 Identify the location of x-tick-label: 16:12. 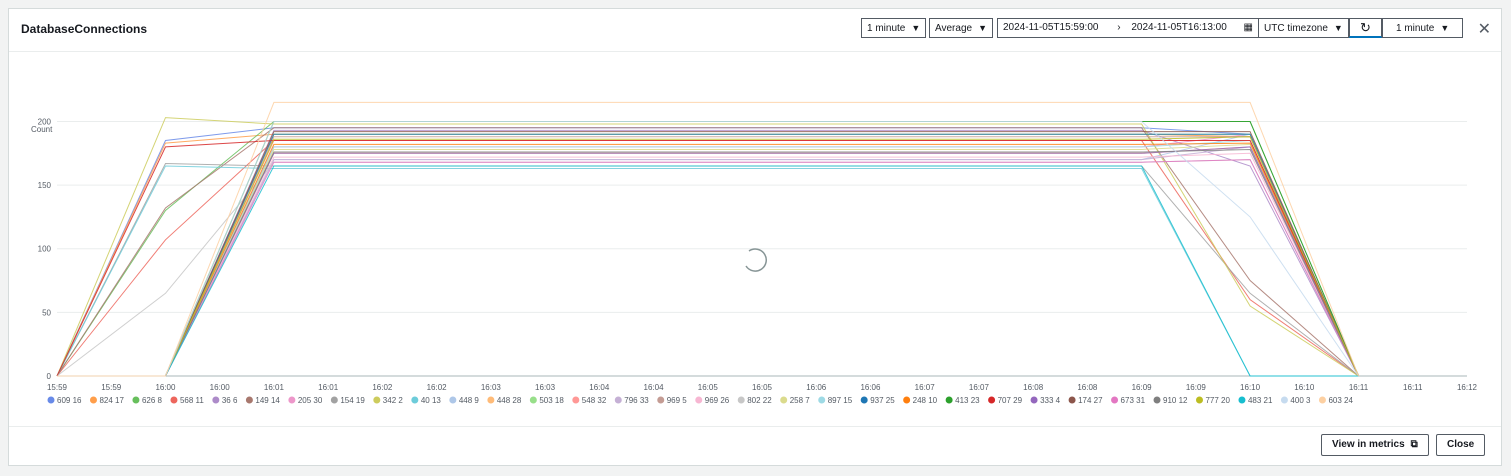
(1467, 387).